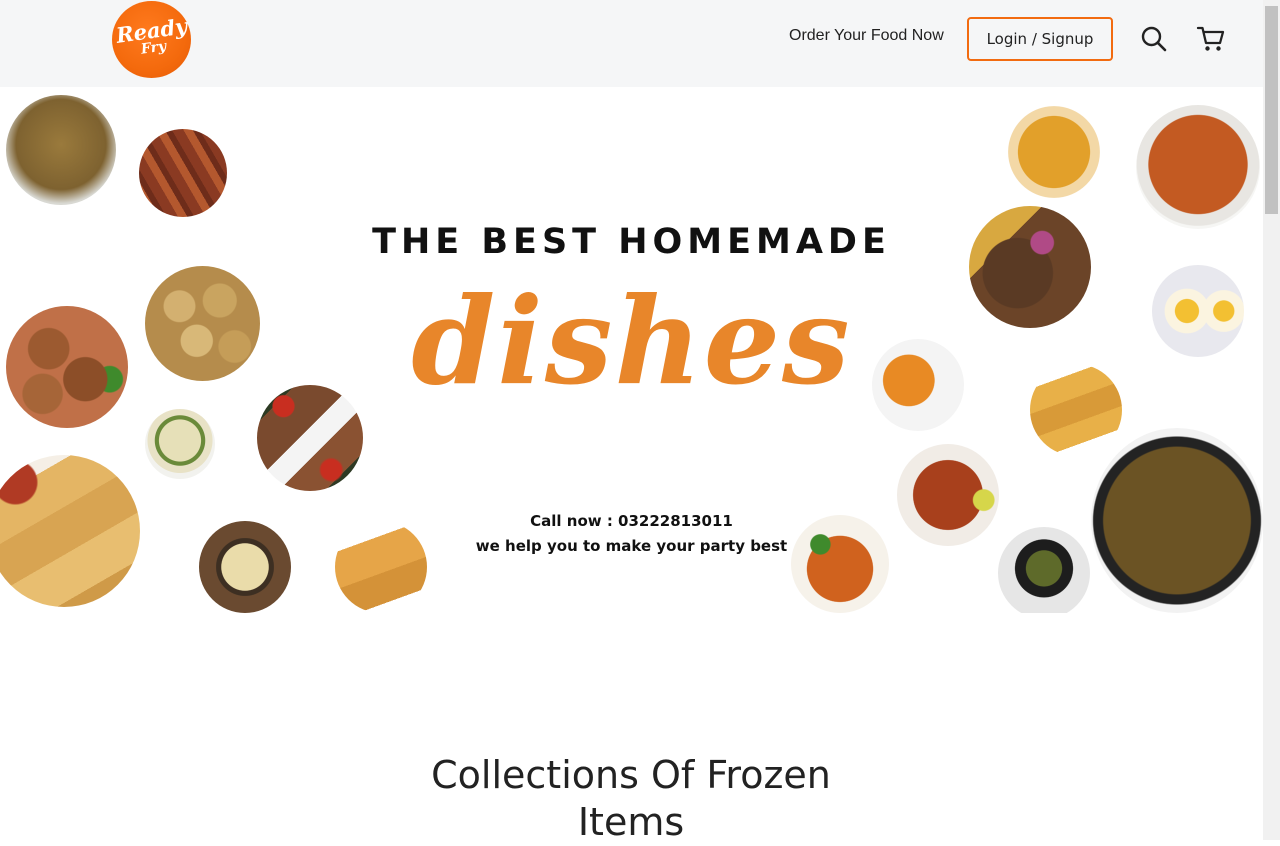 This screenshot has height=846, width=1280. Describe the element at coordinates (866, 36) in the screenshot. I see `order-food-link: Order Your Food Now` at that location.